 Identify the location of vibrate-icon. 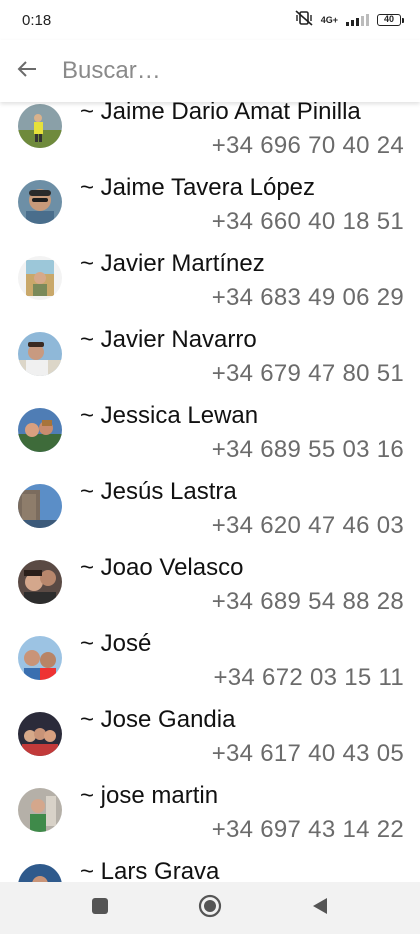
(304, 20).